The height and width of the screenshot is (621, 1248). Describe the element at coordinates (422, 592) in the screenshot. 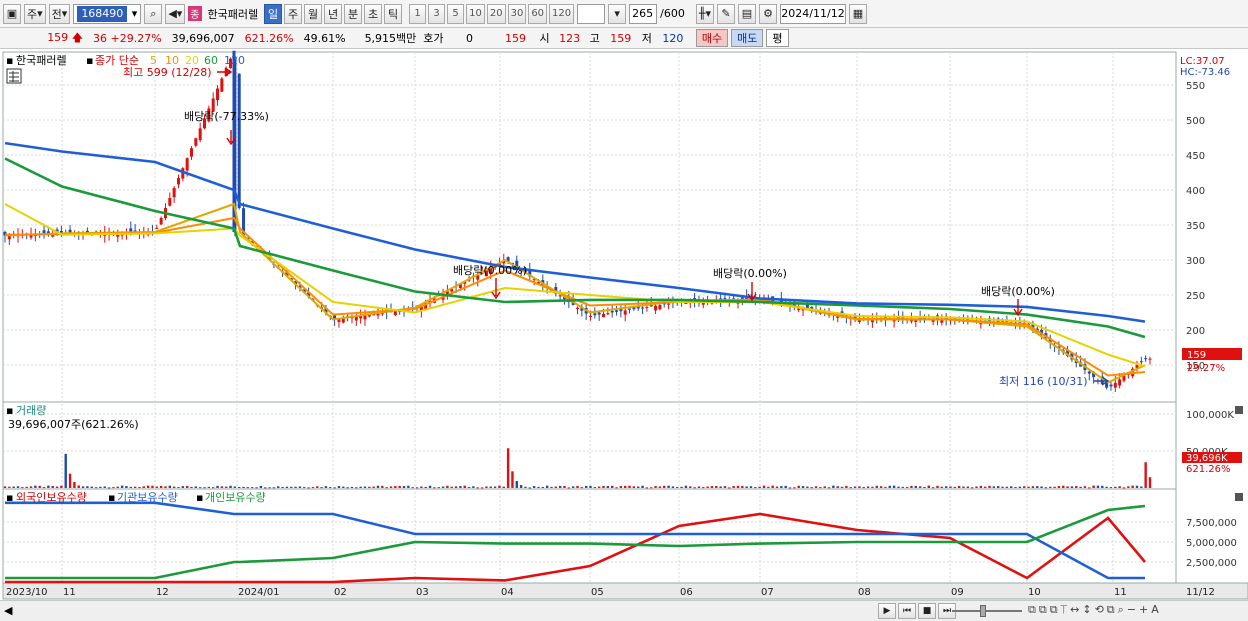

I see `x-tick-label: 03` at that location.